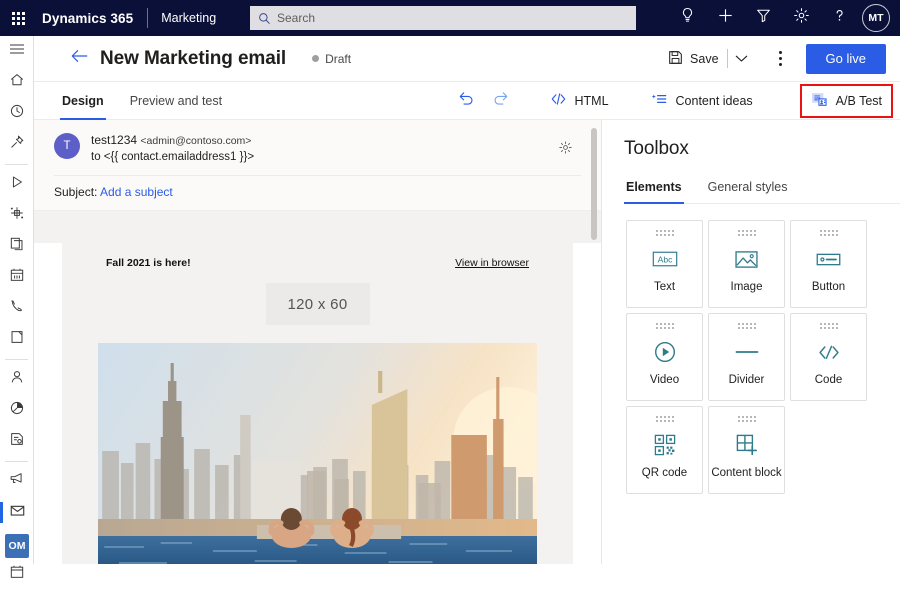 The image size is (900, 590). I want to click on editor-scrollbar-thumb, so click(594, 184).